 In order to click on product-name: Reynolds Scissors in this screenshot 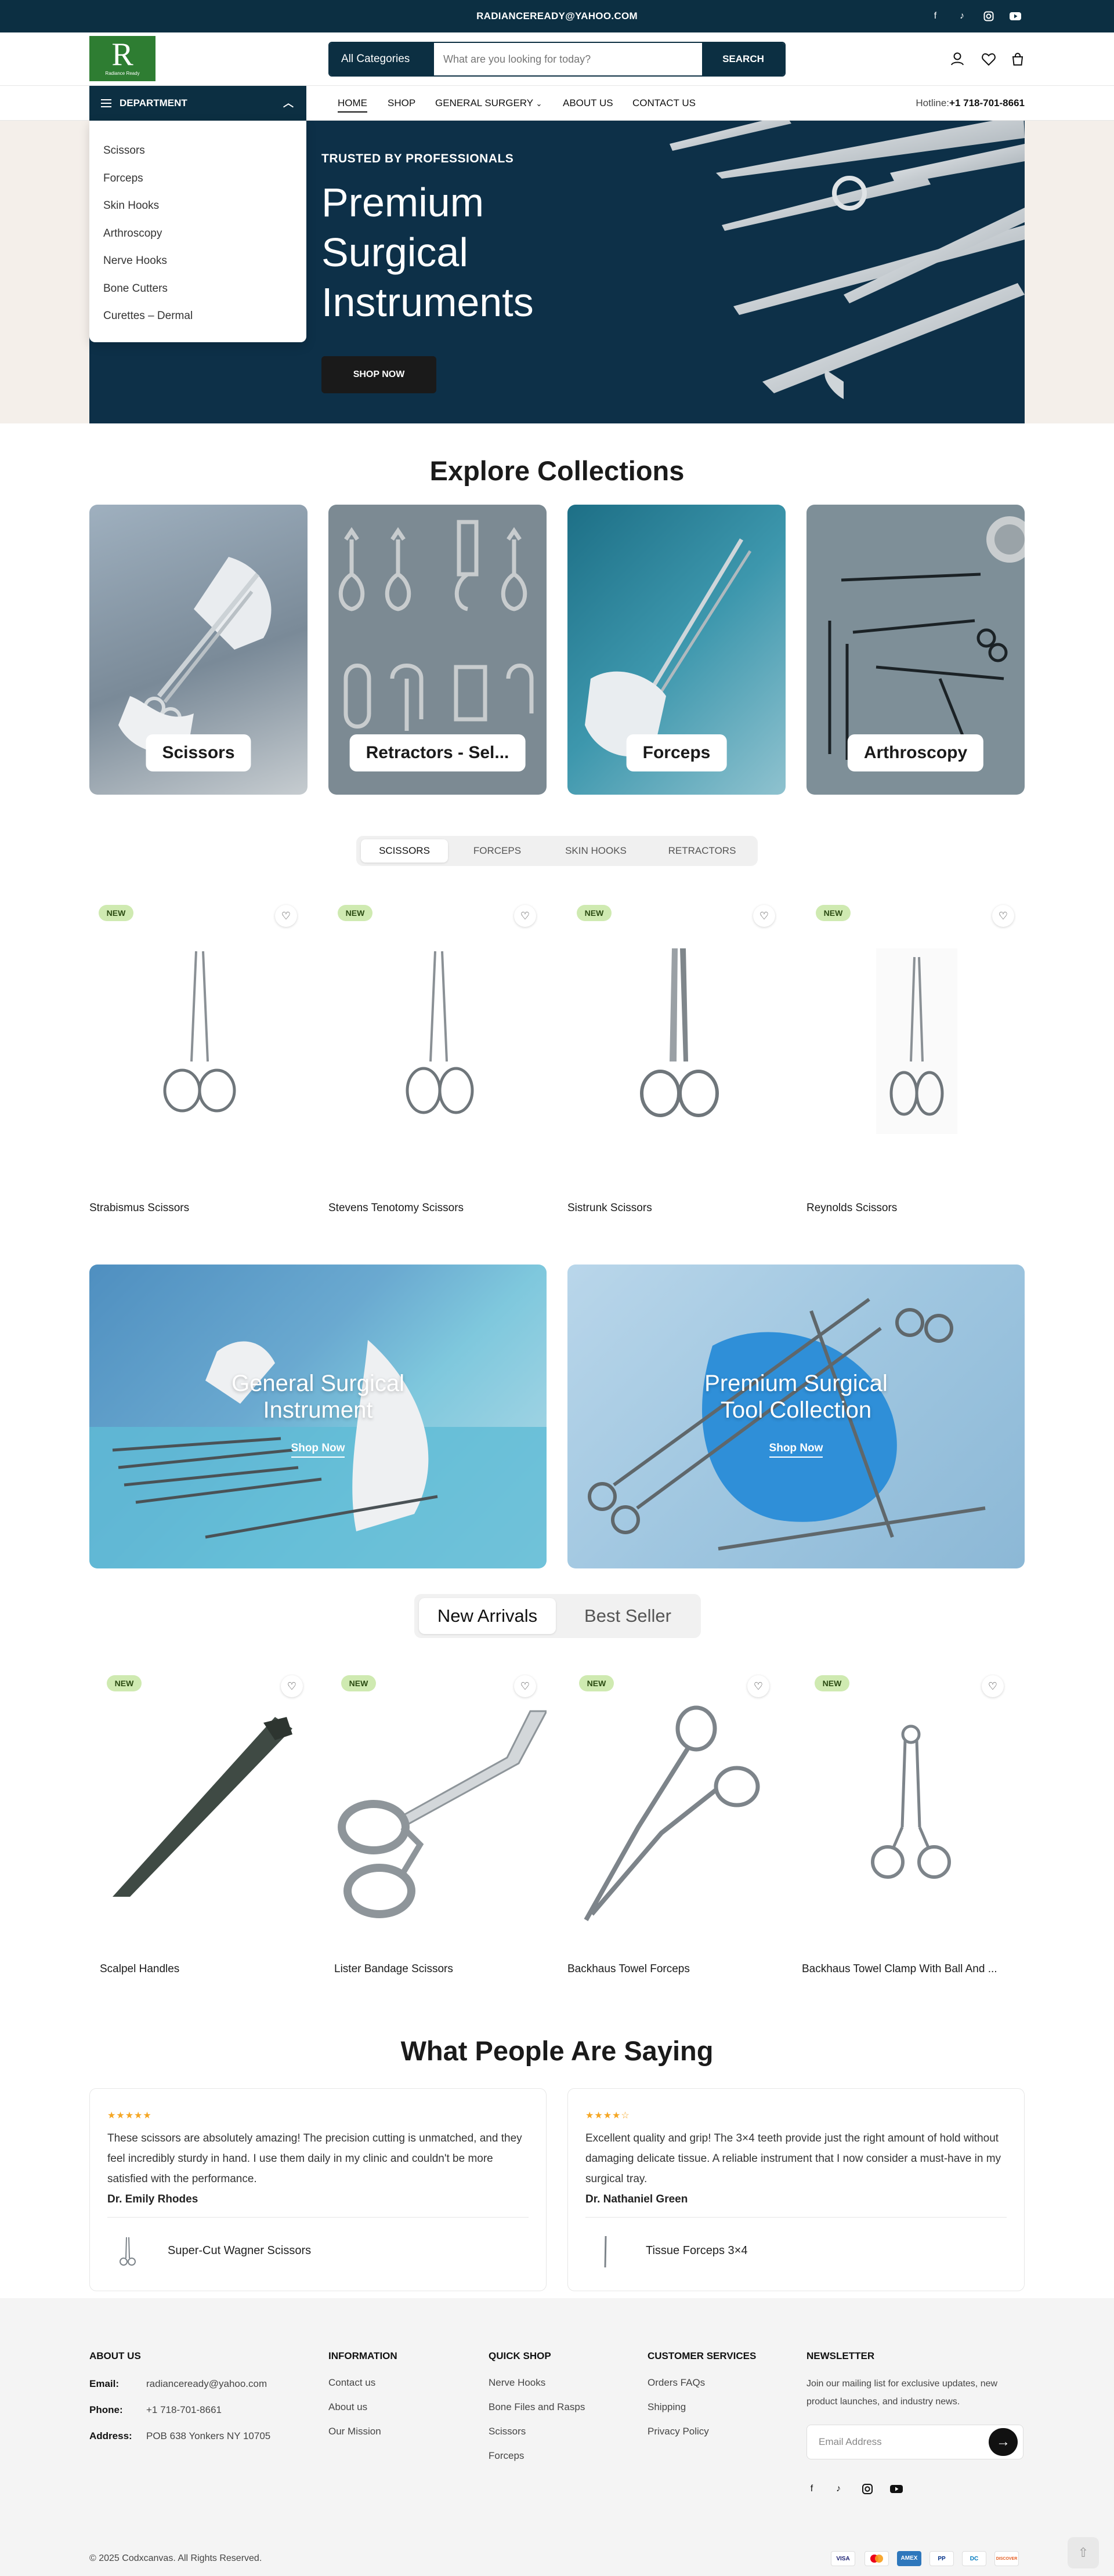, I will do `click(915, 1209)`.